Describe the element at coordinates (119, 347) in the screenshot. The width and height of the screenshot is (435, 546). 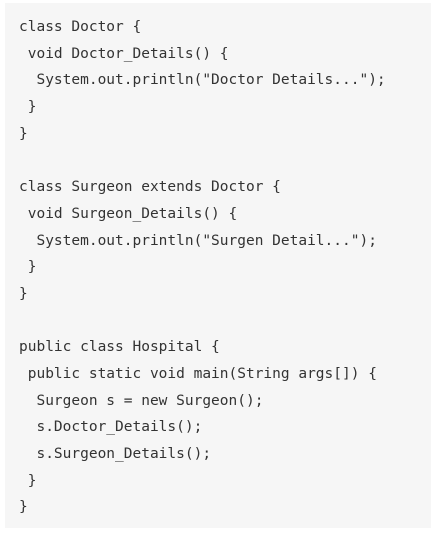
I see `code-line: public class Hospital {` at that location.